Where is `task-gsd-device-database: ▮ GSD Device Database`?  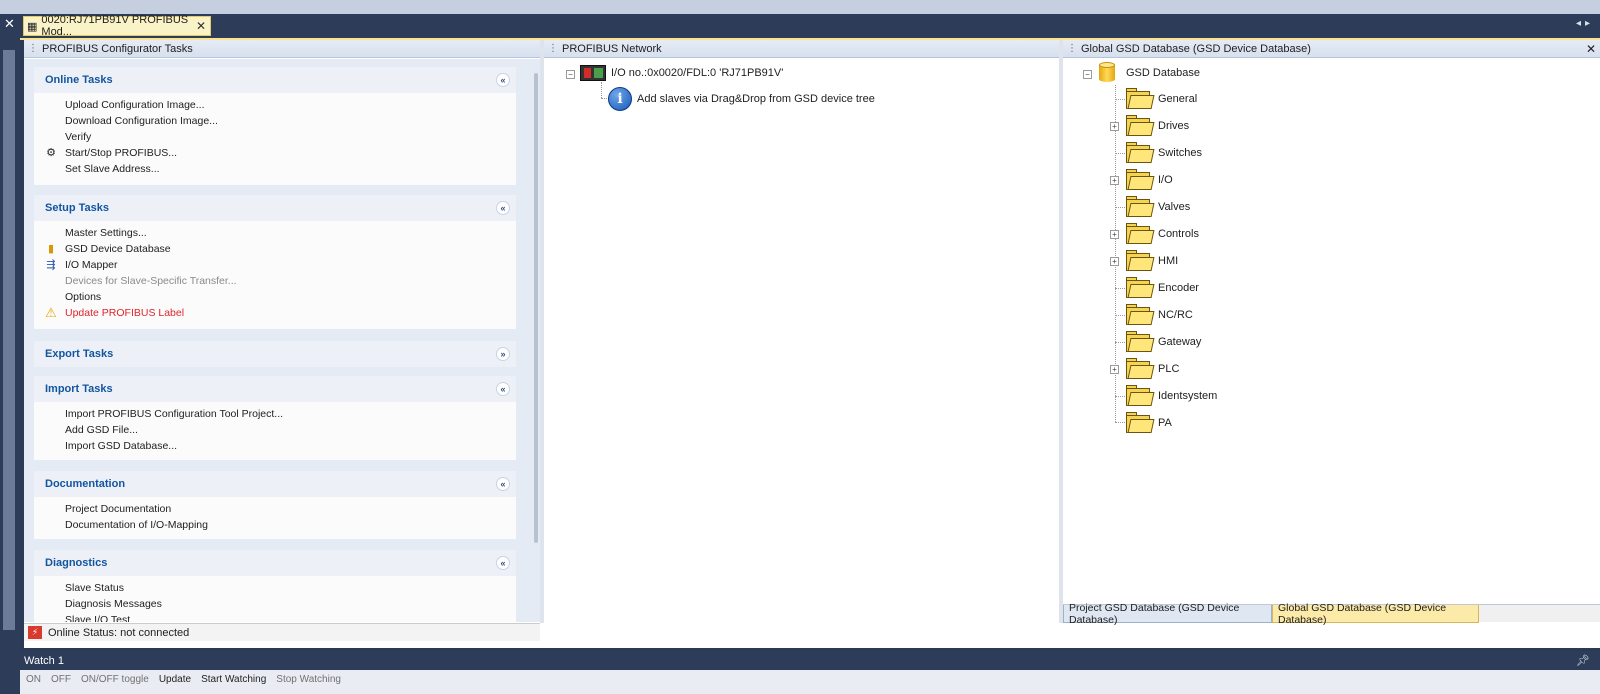 task-gsd-device-database: ▮ GSD Device Database is located at coordinates (275, 249).